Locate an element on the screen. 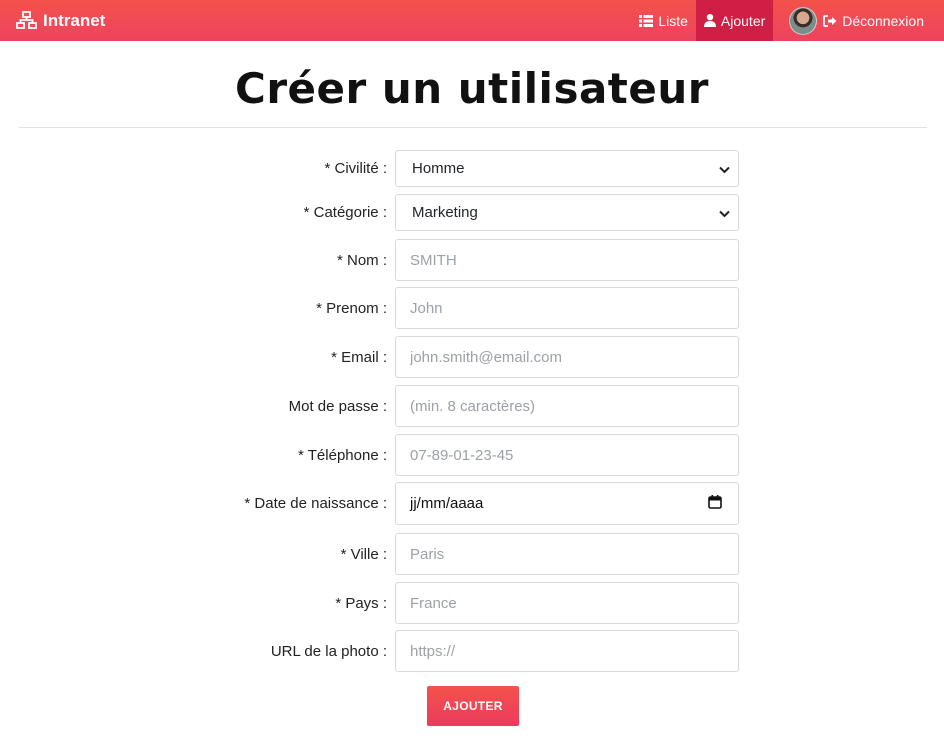 This screenshot has width=944, height=743. pays-input is located at coordinates (567, 603).